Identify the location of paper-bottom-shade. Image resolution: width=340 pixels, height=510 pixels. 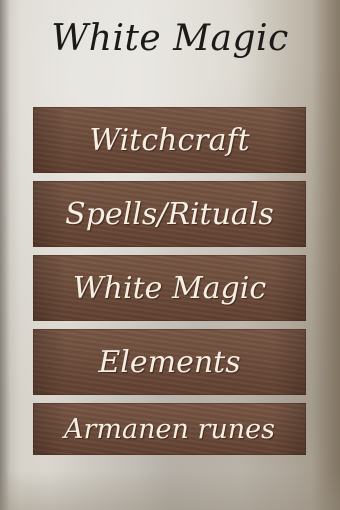
(170, 490).